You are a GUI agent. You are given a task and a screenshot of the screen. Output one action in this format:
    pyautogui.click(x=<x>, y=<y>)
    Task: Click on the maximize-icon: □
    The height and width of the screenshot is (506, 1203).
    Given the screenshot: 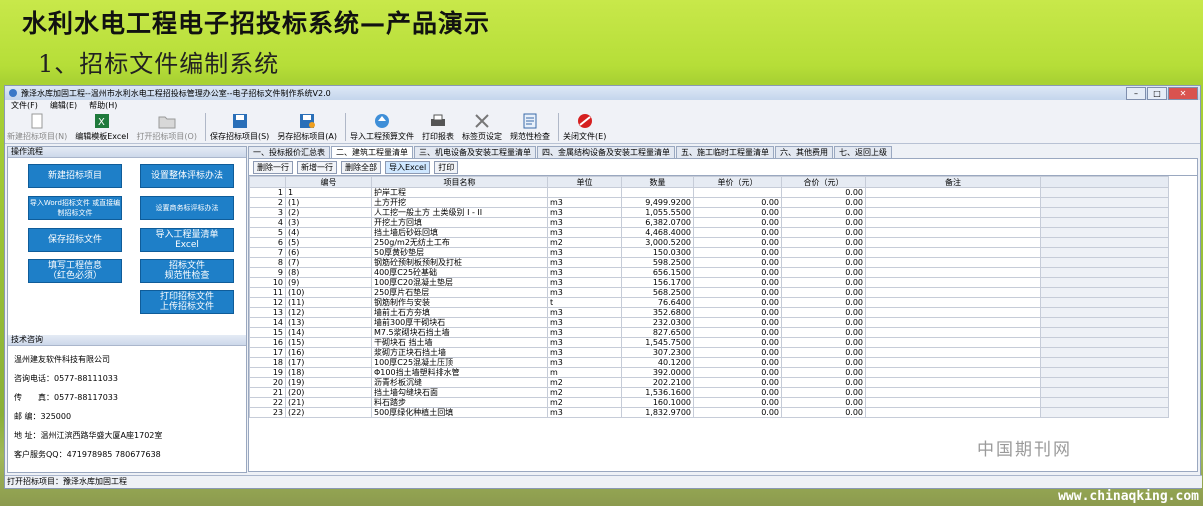 What is the action you would take?
    pyautogui.click(x=1157, y=93)
    